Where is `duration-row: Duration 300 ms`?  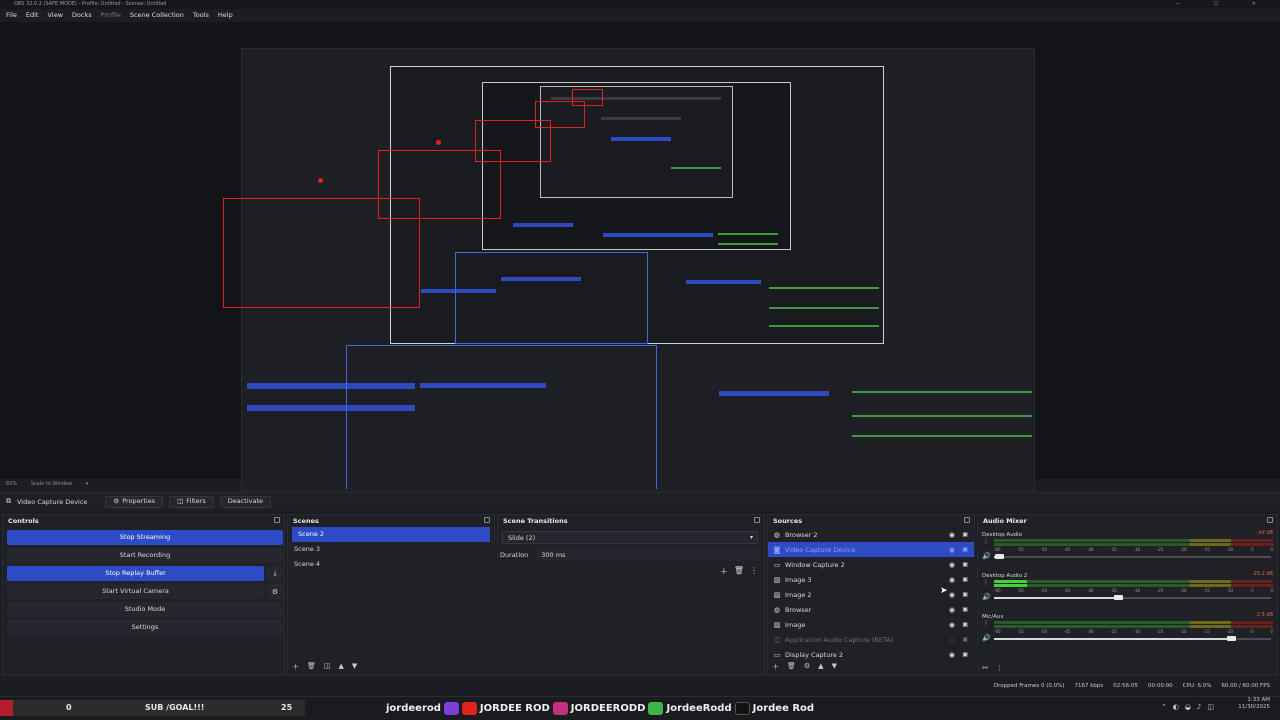 duration-row: Duration 300 ms is located at coordinates (630, 555).